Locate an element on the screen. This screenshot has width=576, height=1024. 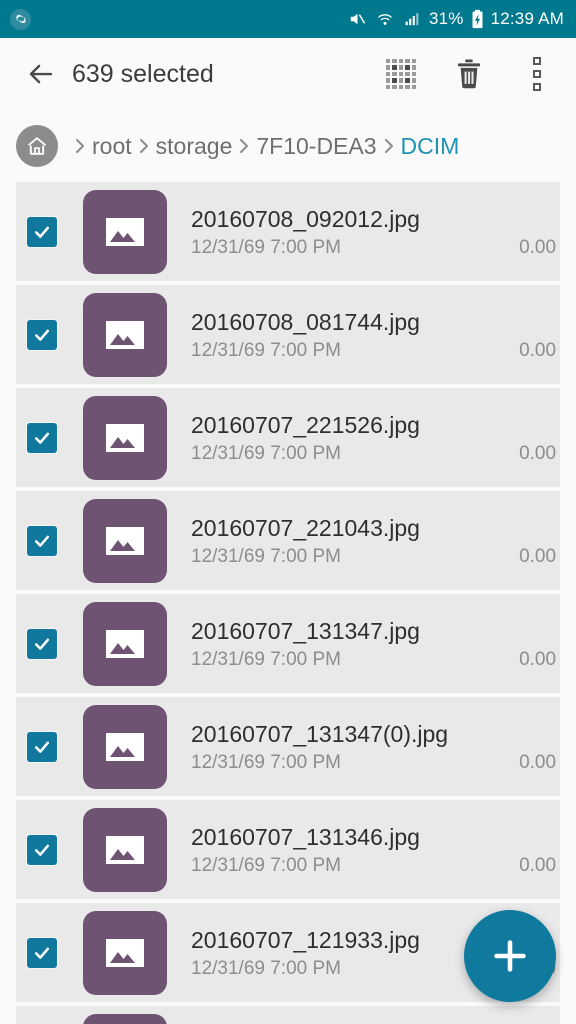
cell-signal-icon is located at coordinates (412, 19).